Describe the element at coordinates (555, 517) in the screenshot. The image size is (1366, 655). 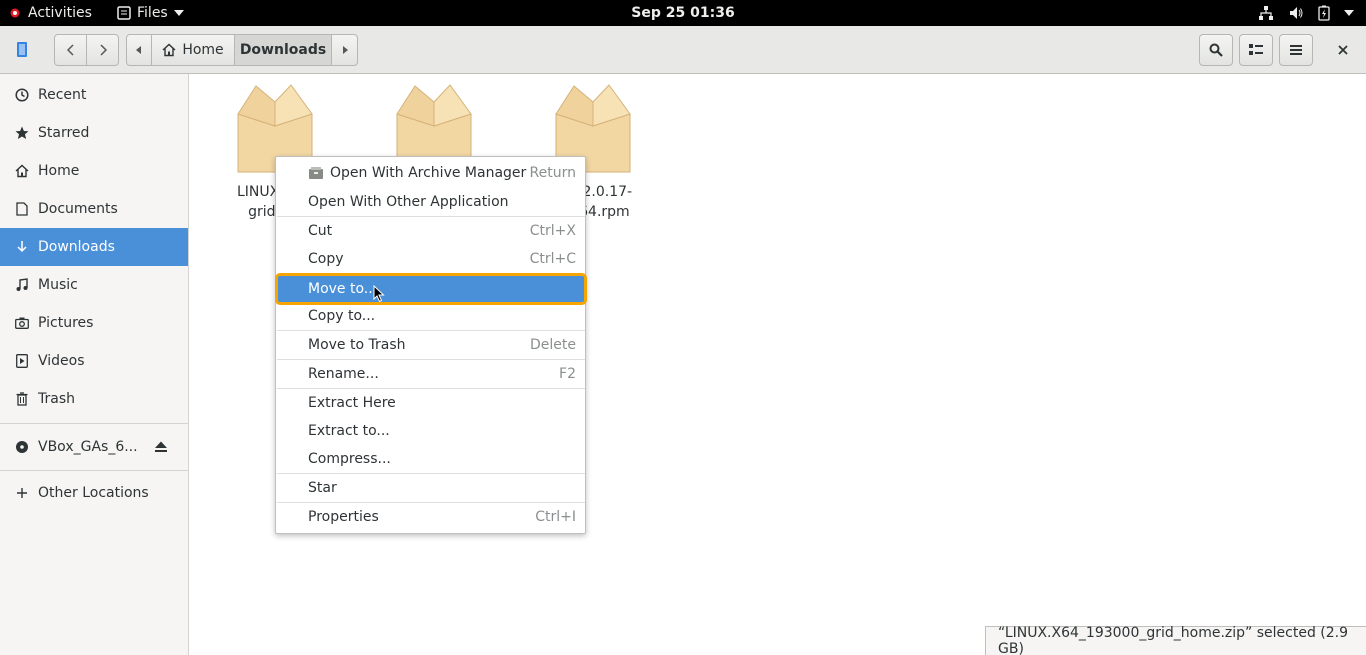
I see `menu-item-accel: Ctrl+I` at that location.